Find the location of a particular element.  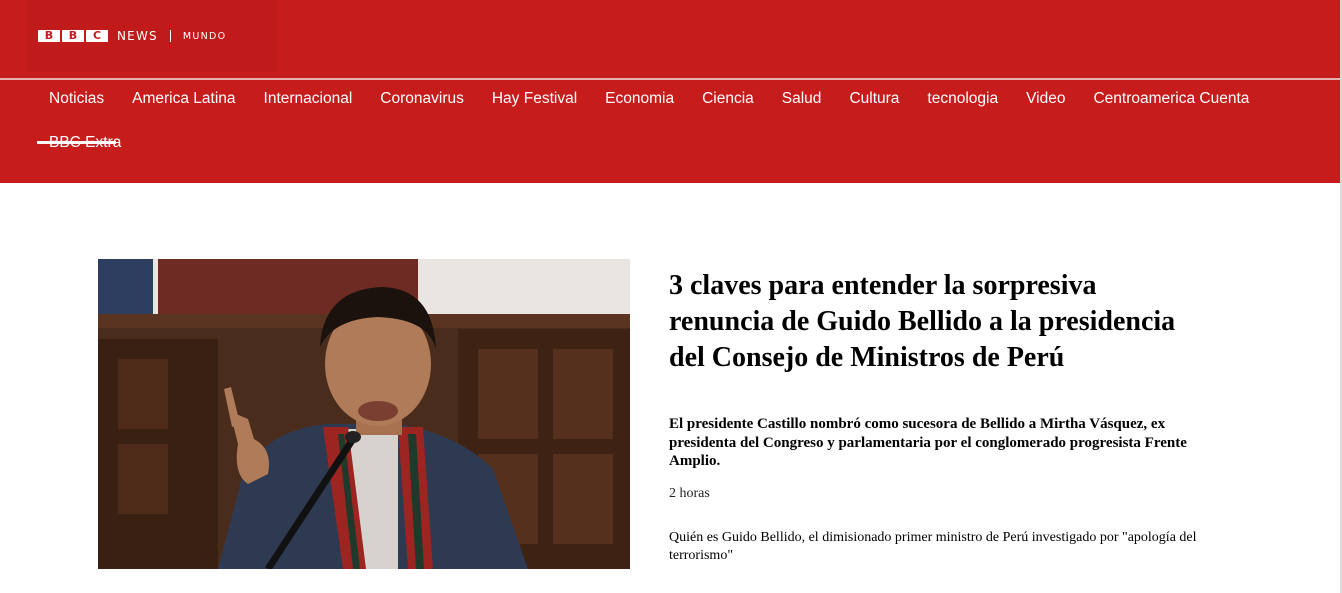

nav-item-bbc-extra: BBC Extra is located at coordinates (85, 146).